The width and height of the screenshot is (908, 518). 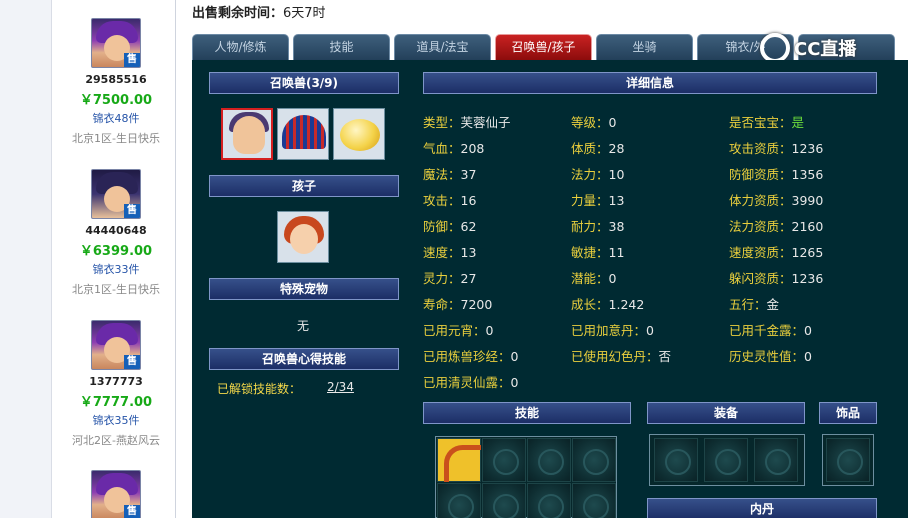 What do you see at coordinates (848, 413) in the screenshot?
I see `ornament-section-header: 饰品` at bounding box center [848, 413].